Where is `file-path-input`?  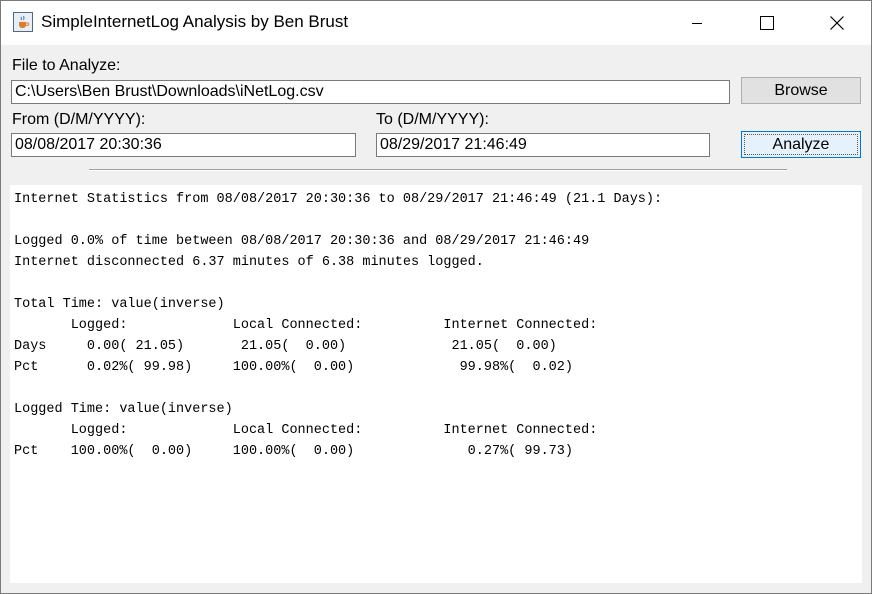
file-path-input is located at coordinates (370, 92).